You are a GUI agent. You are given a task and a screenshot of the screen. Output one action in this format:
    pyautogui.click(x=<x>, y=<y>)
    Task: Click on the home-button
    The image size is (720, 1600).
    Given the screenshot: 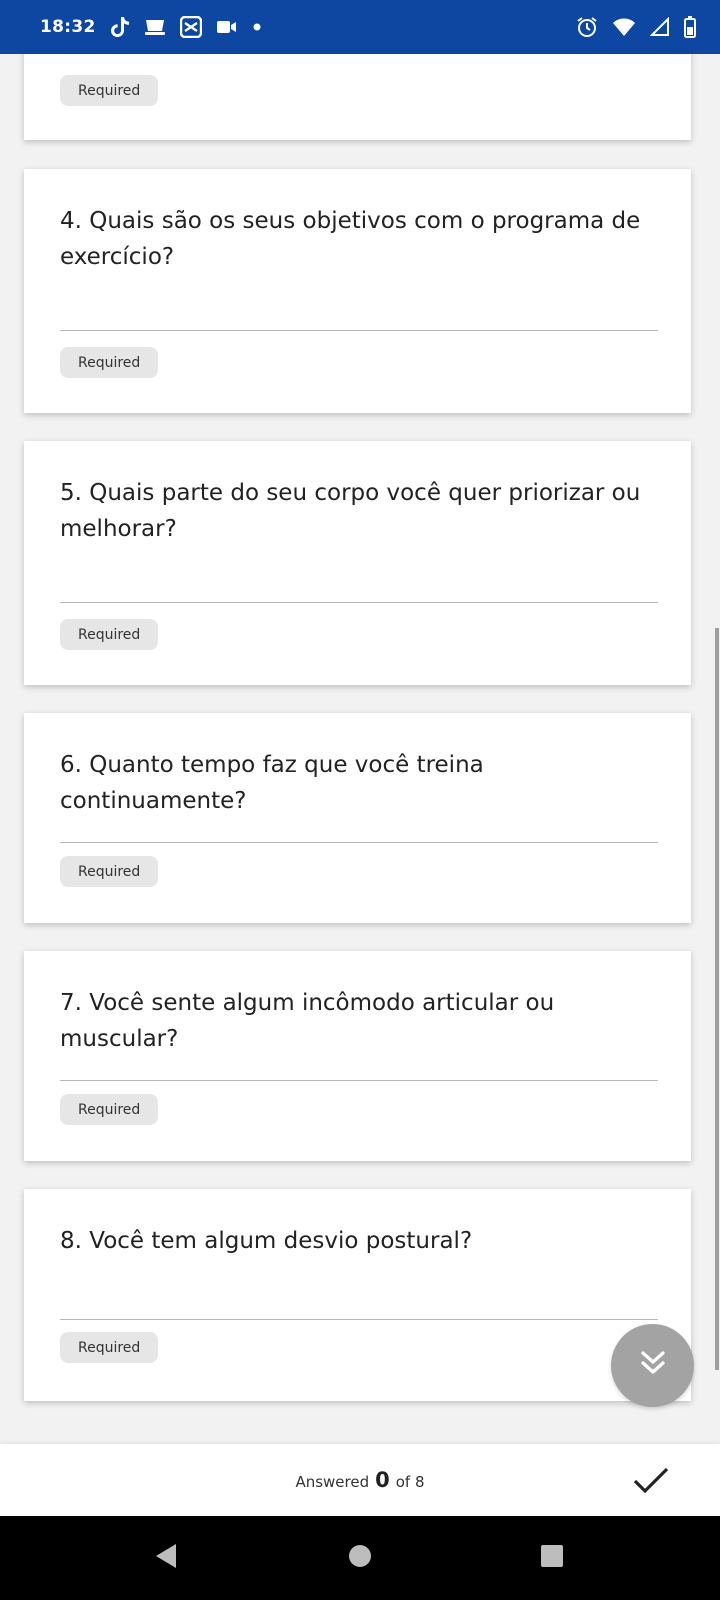 What is the action you would take?
    pyautogui.click(x=360, y=1558)
    